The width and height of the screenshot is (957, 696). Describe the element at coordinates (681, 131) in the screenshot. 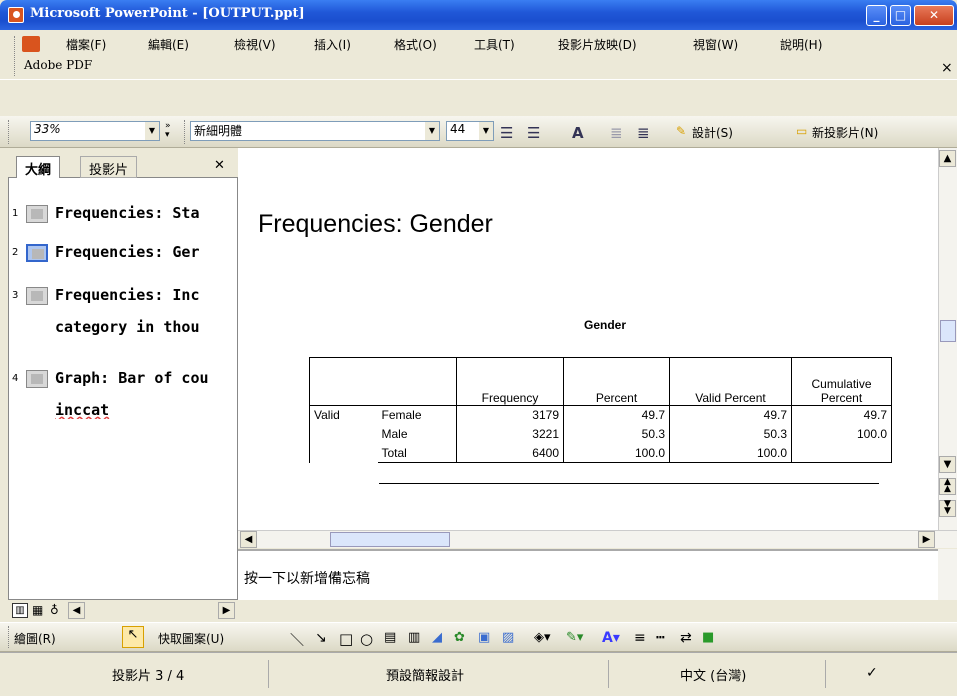

I see `design-icon: ✎` at that location.